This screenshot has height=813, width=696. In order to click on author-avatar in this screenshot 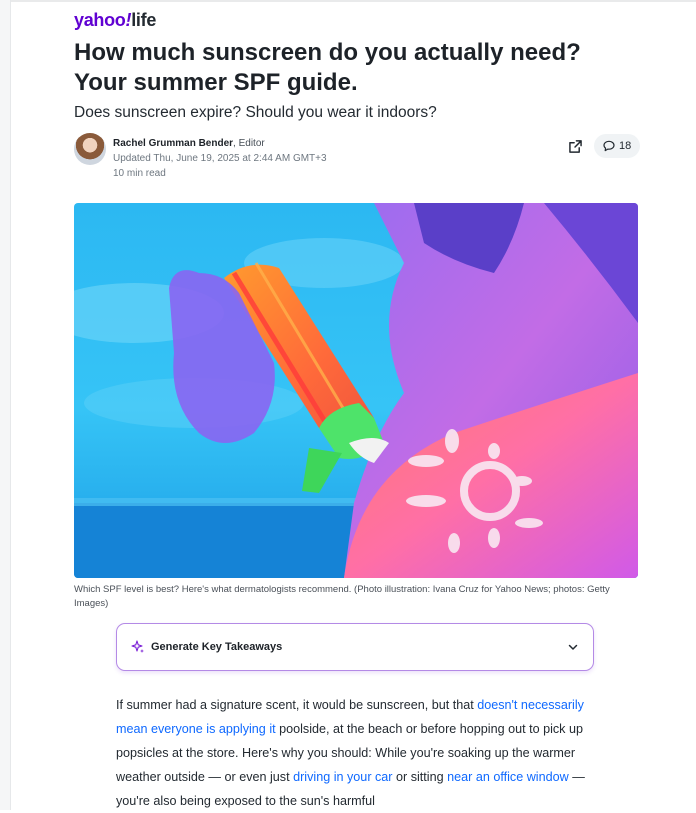, I will do `click(90, 149)`.